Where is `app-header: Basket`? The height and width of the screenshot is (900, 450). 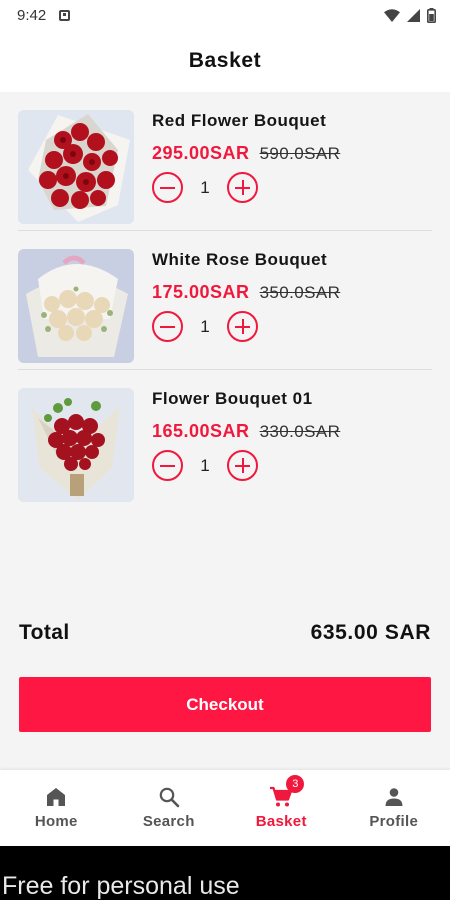 app-header: Basket is located at coordinates (225, 61).